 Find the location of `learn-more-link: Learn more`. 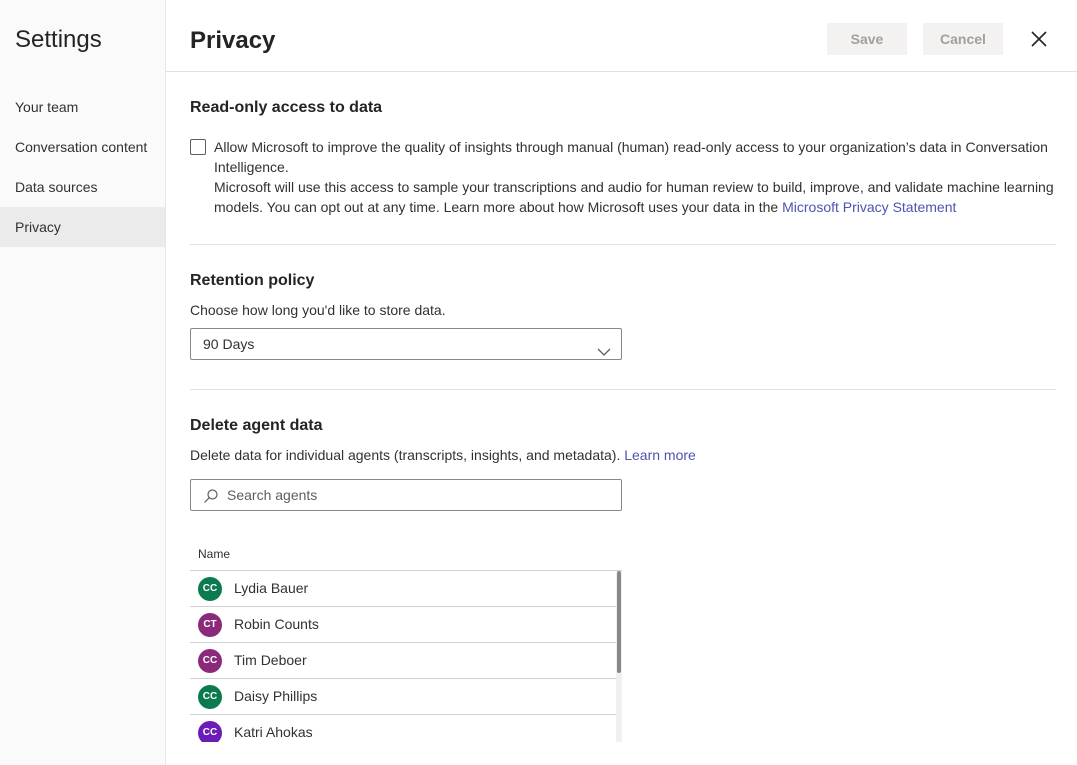

learn-more-link: Learn more is located at coordinates (660, 455).